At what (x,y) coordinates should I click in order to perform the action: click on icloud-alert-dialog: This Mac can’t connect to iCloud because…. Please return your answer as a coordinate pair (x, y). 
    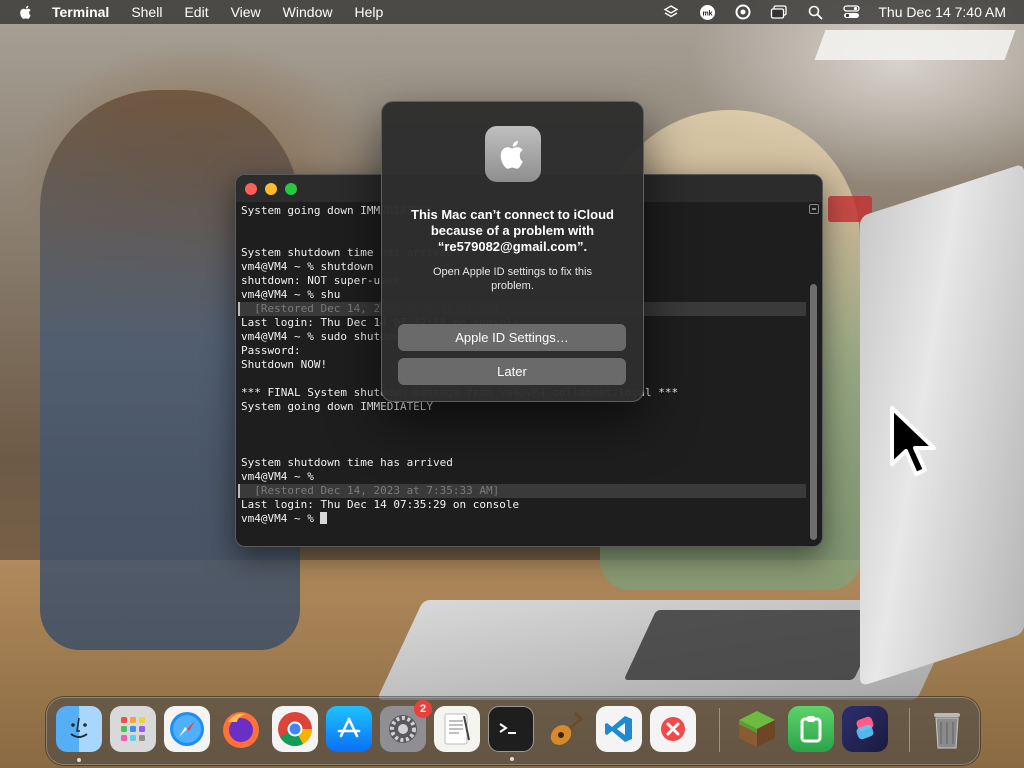
    Looking at the image, I should click on (512, 251).